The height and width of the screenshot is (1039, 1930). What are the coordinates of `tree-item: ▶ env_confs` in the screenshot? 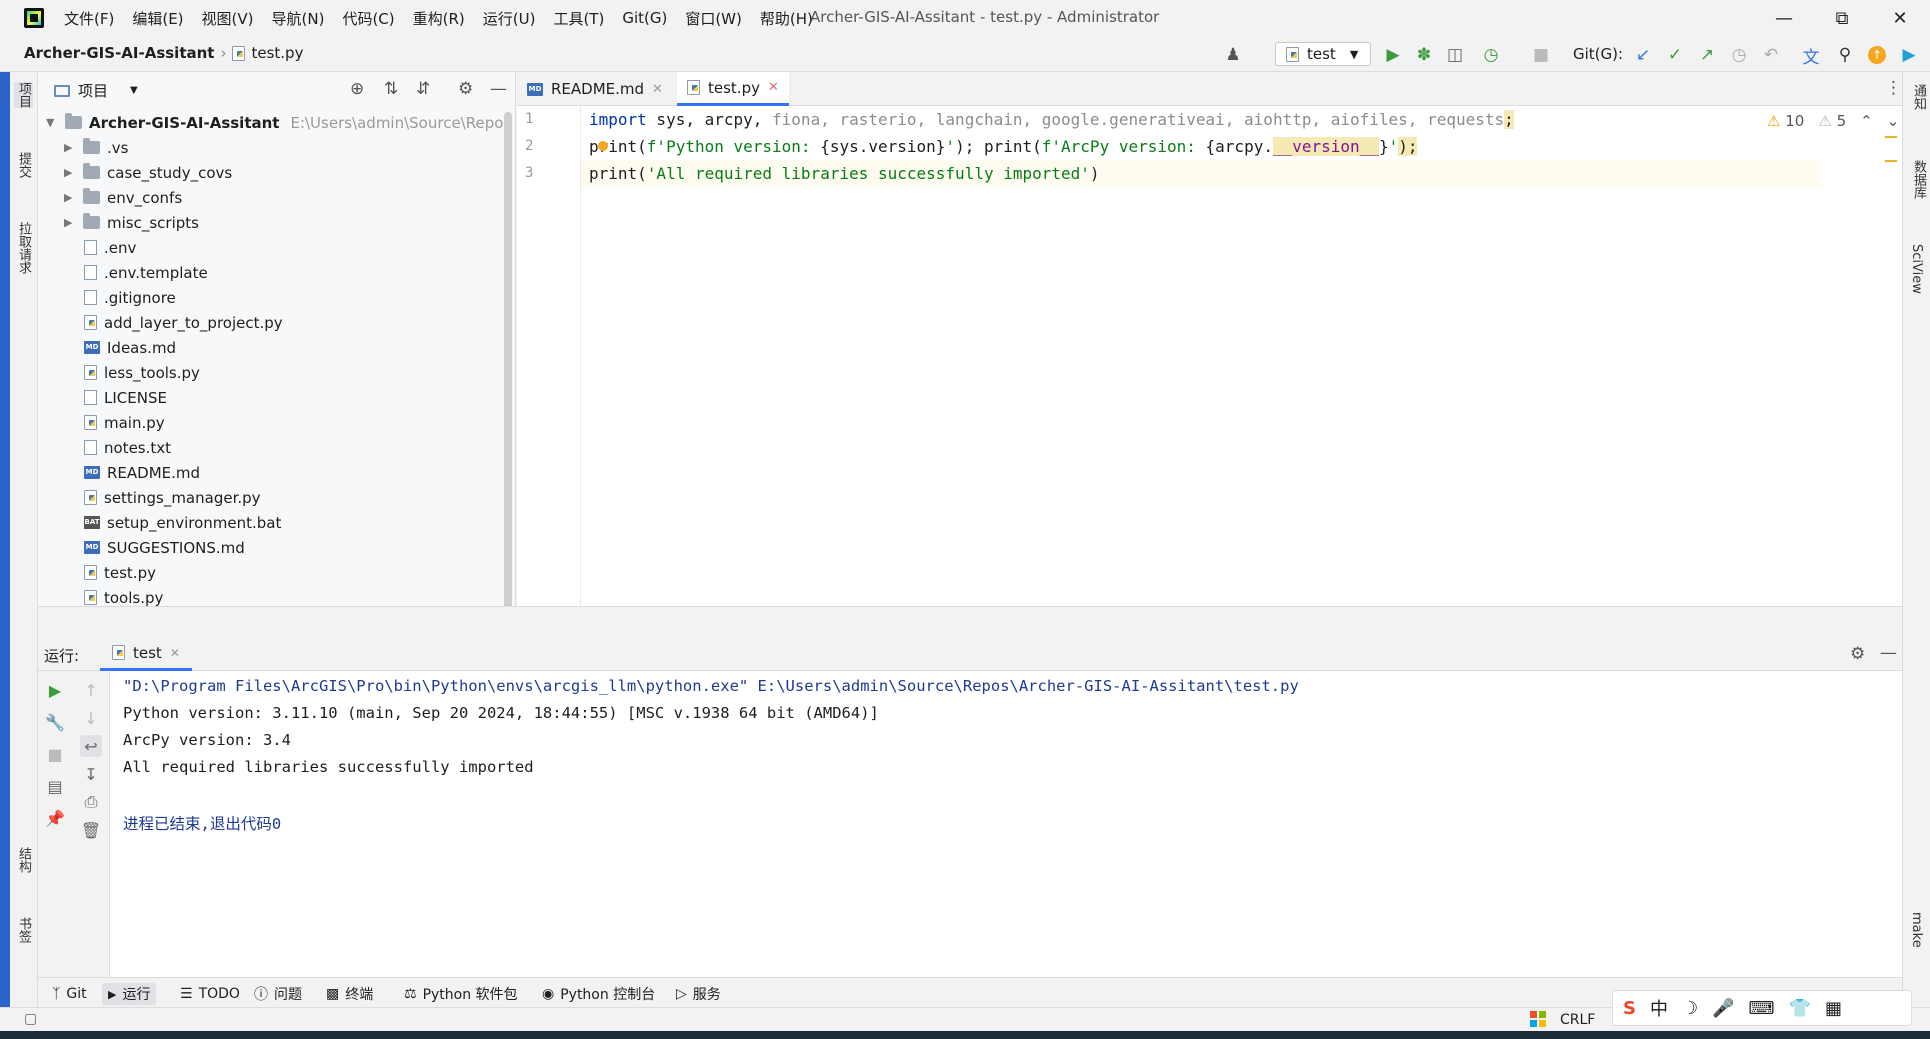 It's located at (123, 197).